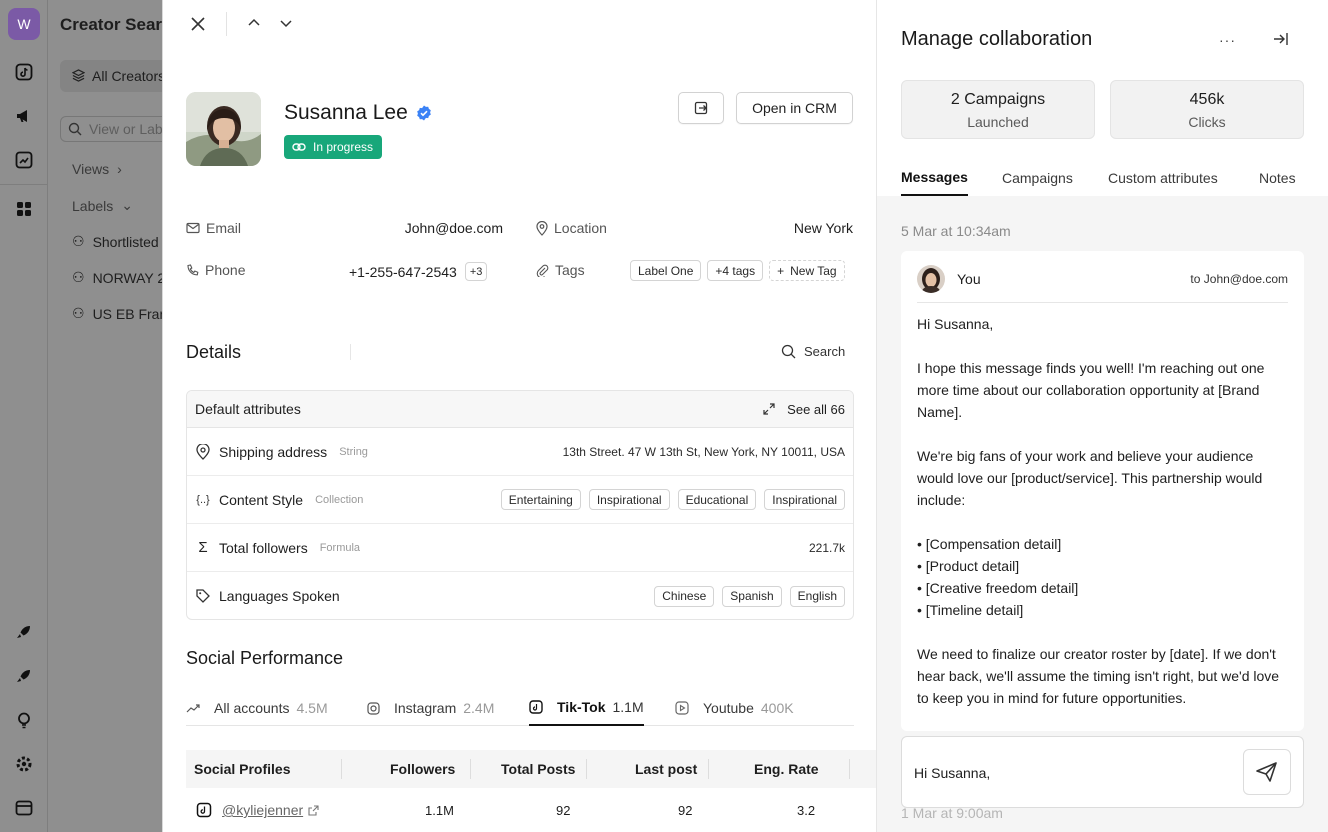 Image resolution: width=1328 pixels, height=832 pixels. What do you see at coordinates (701, 108) in the screenshot?
I see `export-button` at bounding box center [701, 108].